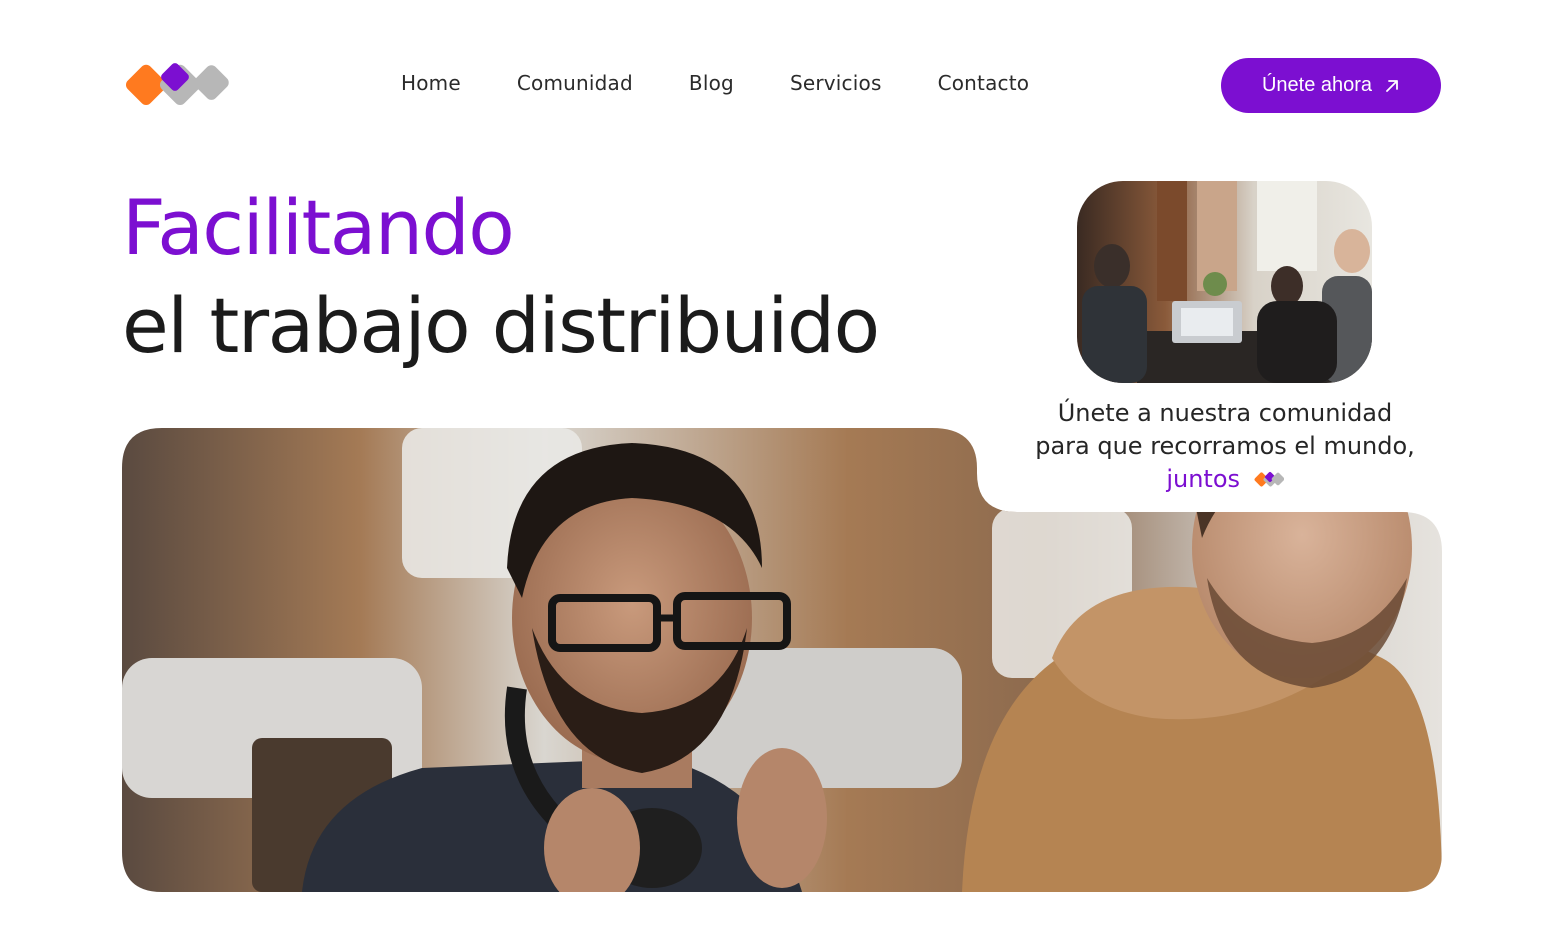 Image resolution: width=1560 pixels, height=948 pixels. What do you see at coordinates (177, 87) in the screenshot?
I see `brand-logo` at bounding box center [177, 87].